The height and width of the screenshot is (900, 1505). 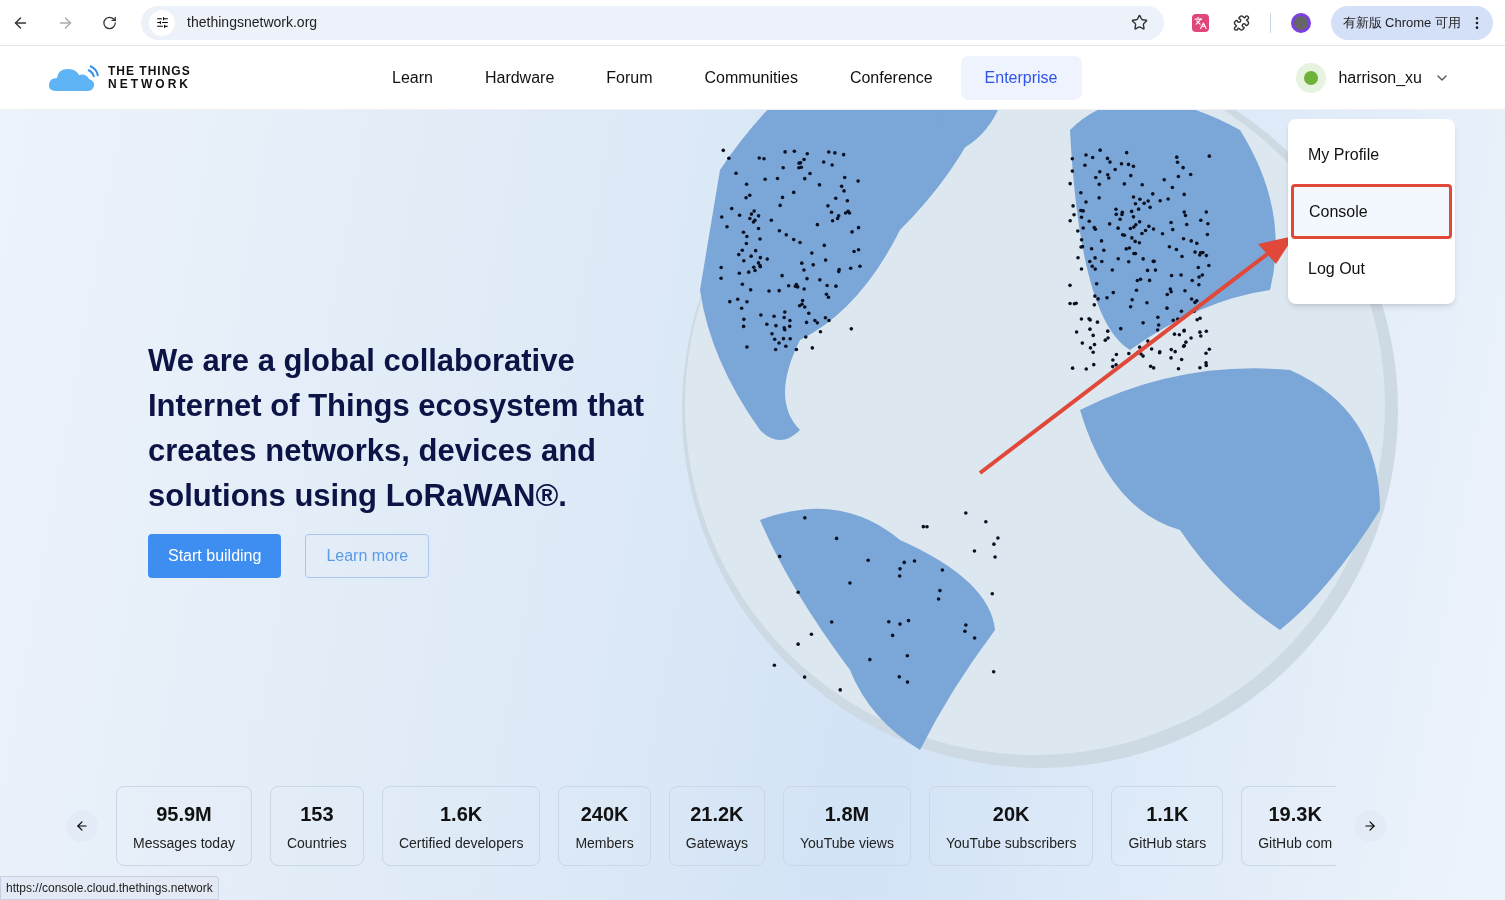 I want to click on user-menu-toggle: harrison_xu, so click(x=1373, y=77).